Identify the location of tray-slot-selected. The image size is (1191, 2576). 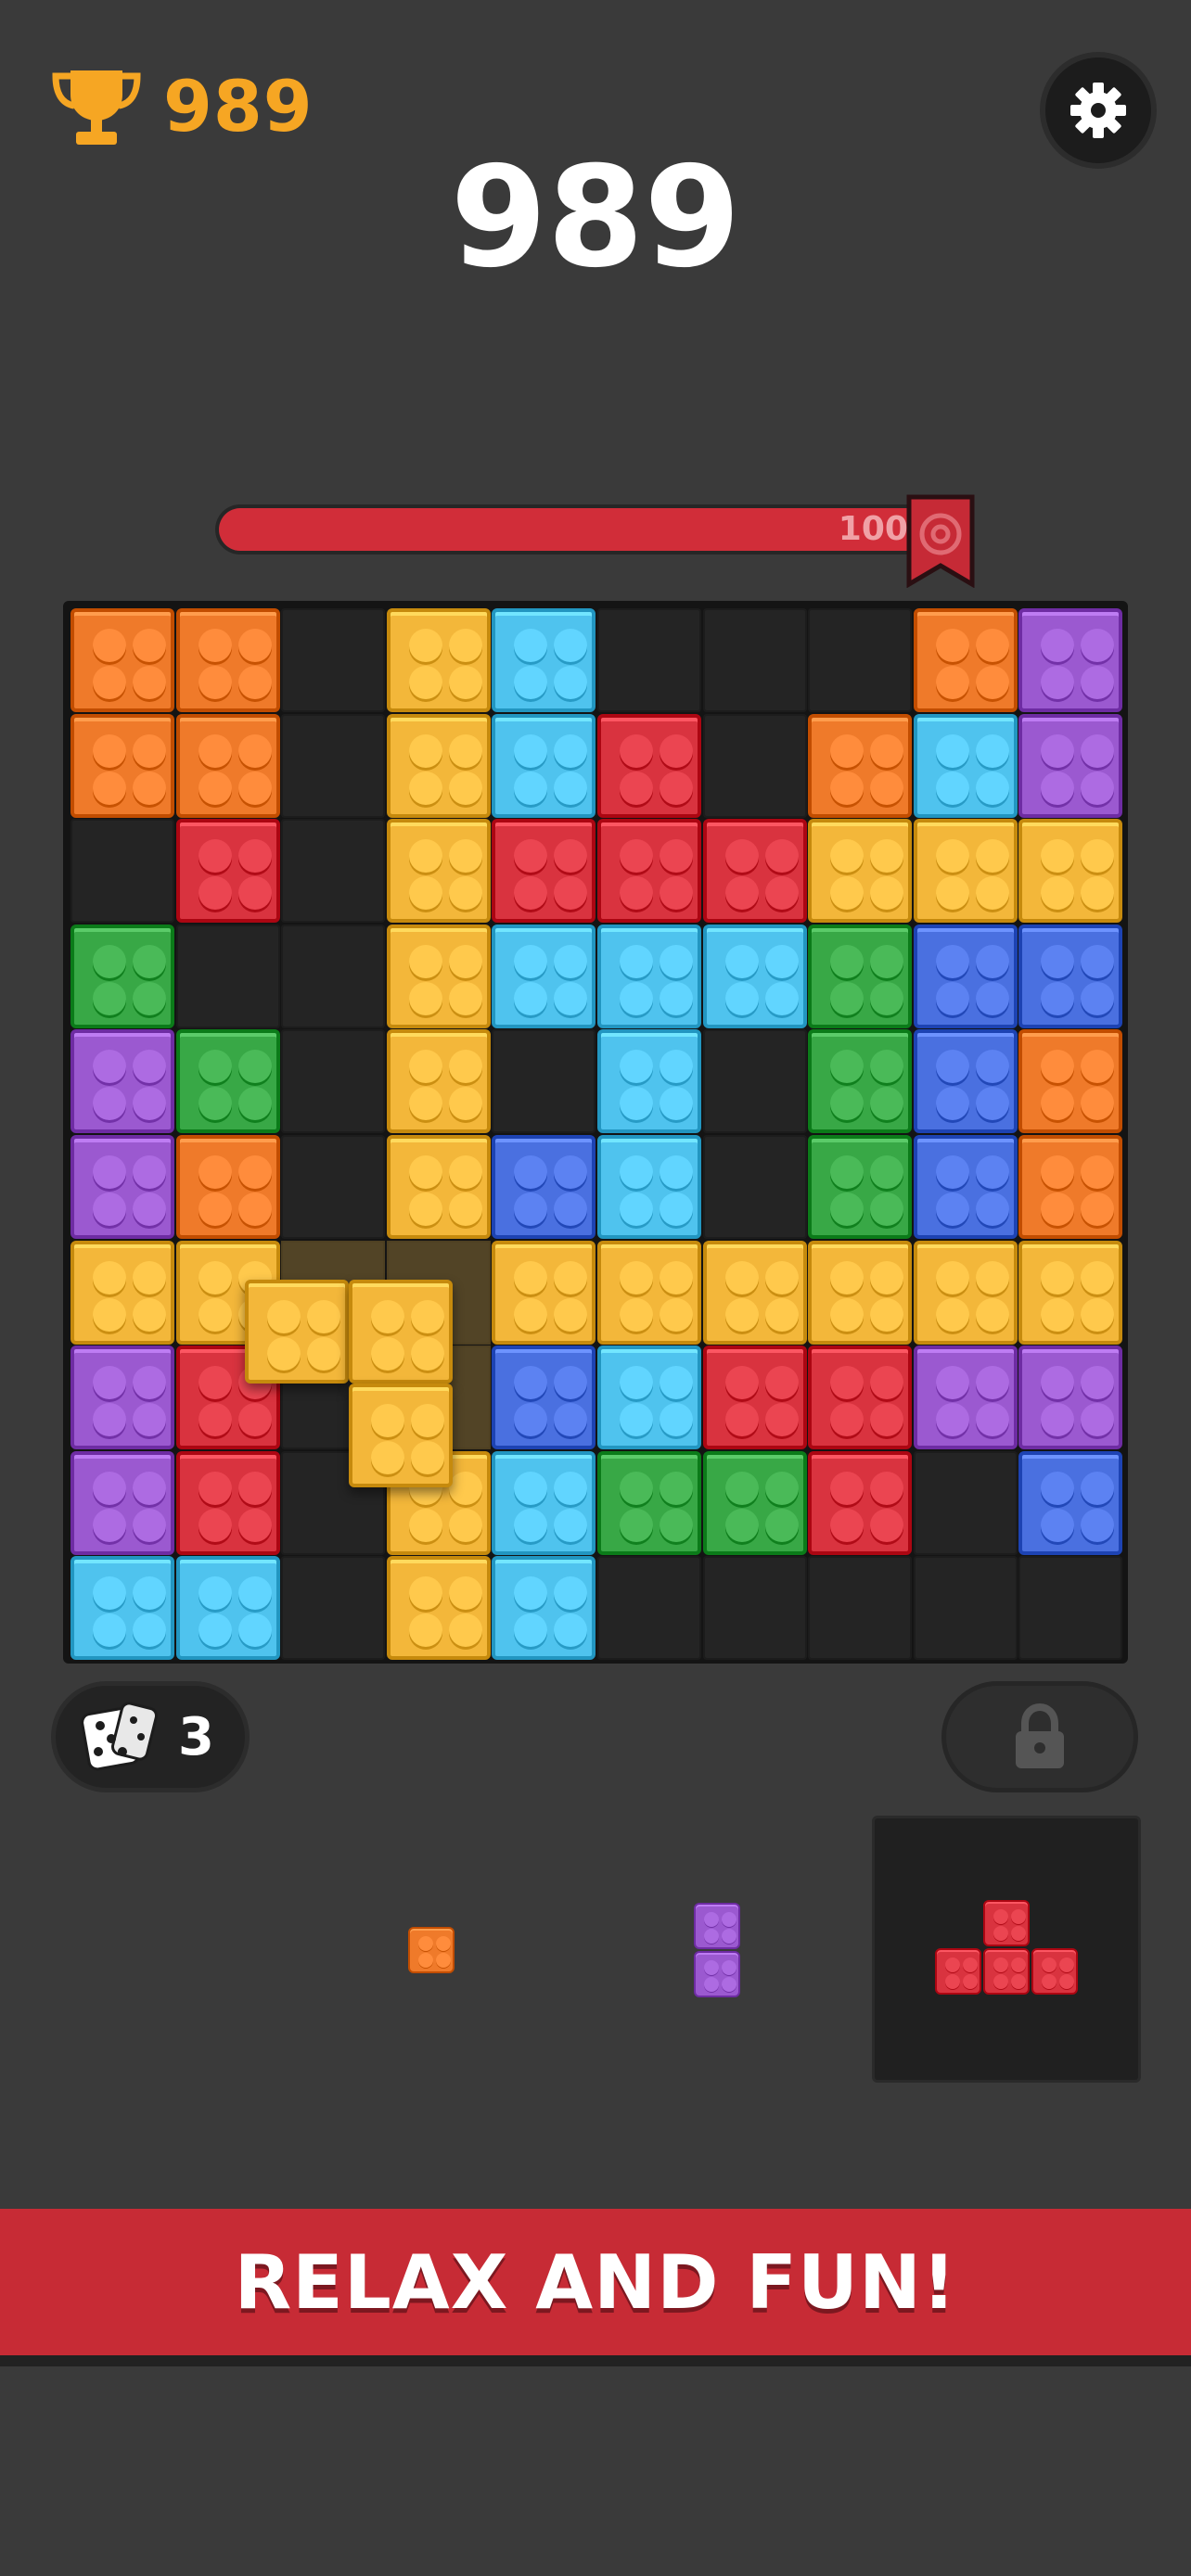
(1007, 1950).